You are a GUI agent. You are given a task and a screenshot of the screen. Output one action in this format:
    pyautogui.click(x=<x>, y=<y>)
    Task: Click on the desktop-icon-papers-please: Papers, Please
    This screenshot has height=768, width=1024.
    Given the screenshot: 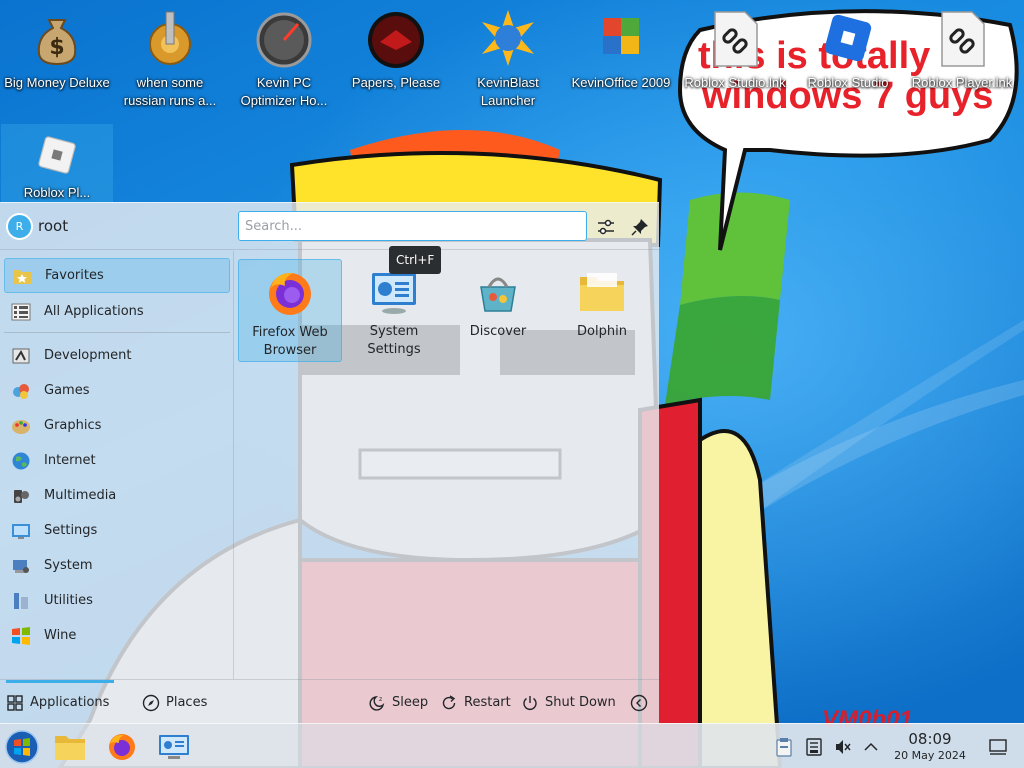 What is the action you would take?
    pyautogui.click(x=396, y=56)
    